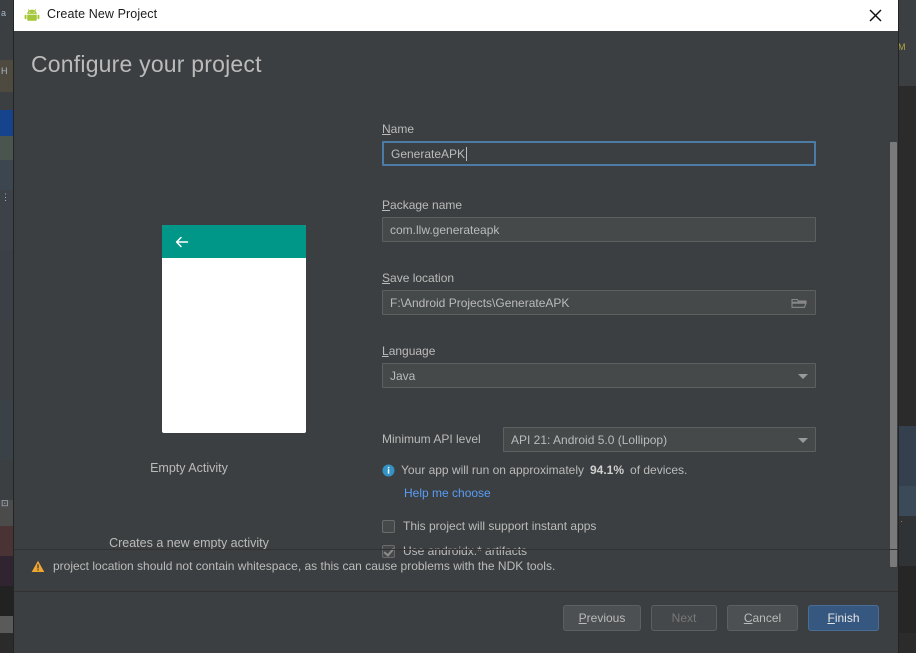 Image resolution: width=916 pixels, height=653 pixels. What do you see at coordinates (428, 153) in the screenshot?
I see `name-input-value: GenerateAPK` at bounding box center [428, 153].